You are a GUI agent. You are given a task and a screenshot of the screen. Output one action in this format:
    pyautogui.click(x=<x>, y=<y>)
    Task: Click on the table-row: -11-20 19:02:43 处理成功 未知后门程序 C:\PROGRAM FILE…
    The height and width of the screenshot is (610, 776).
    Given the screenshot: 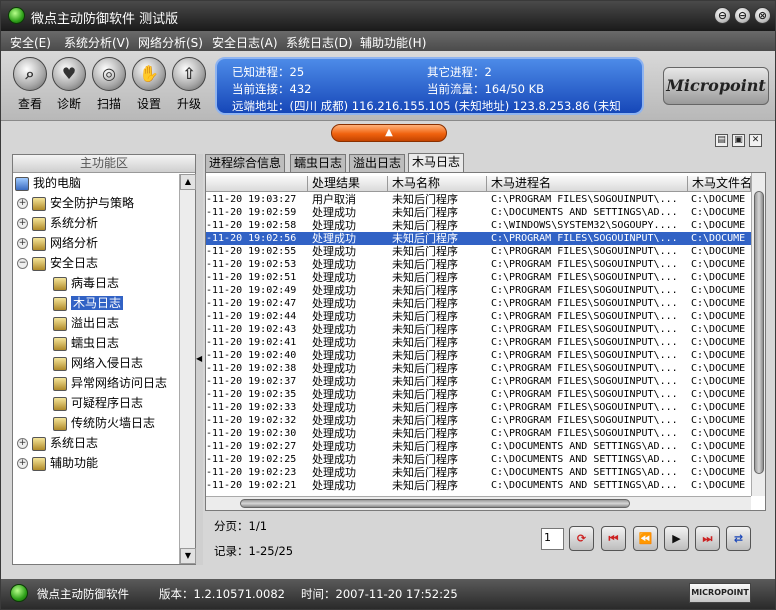 What is the action you would take?
    pyautogui.click(x=478, y=329)
    